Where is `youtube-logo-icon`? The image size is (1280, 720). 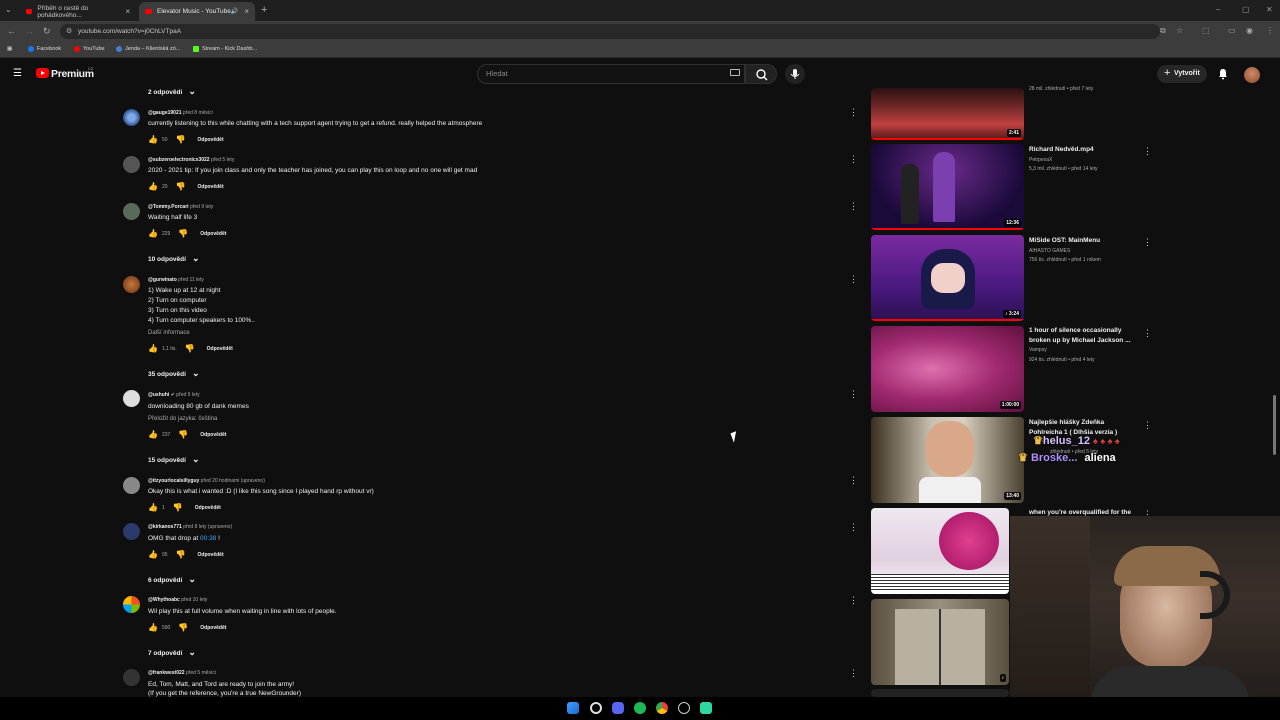
youtube-logo-icon is located at coordinates (42, 73).